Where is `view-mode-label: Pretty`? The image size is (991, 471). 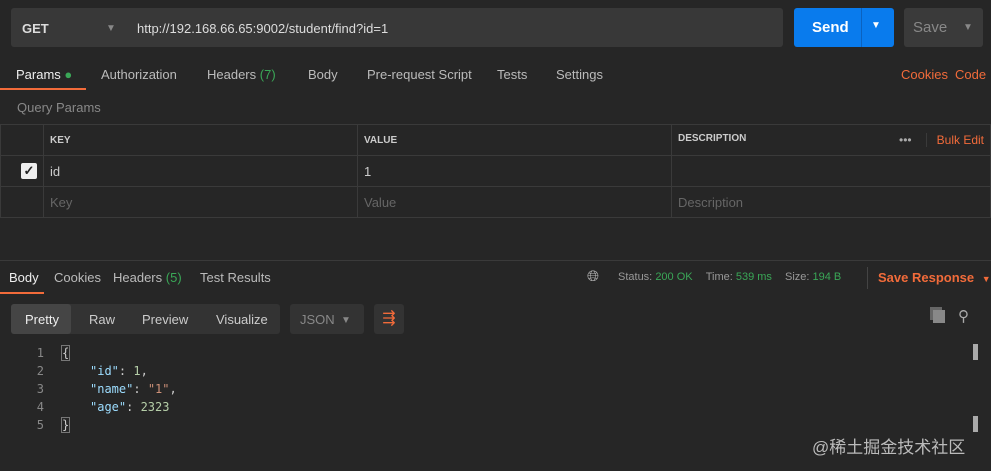 view-mode-label: Pretty is located at coordinates (42, 319).